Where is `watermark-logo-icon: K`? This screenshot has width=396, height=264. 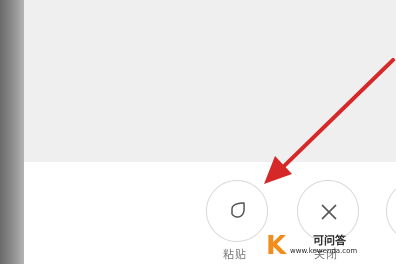
watermark-logo-icon: K is located at coordinates (276, 245).